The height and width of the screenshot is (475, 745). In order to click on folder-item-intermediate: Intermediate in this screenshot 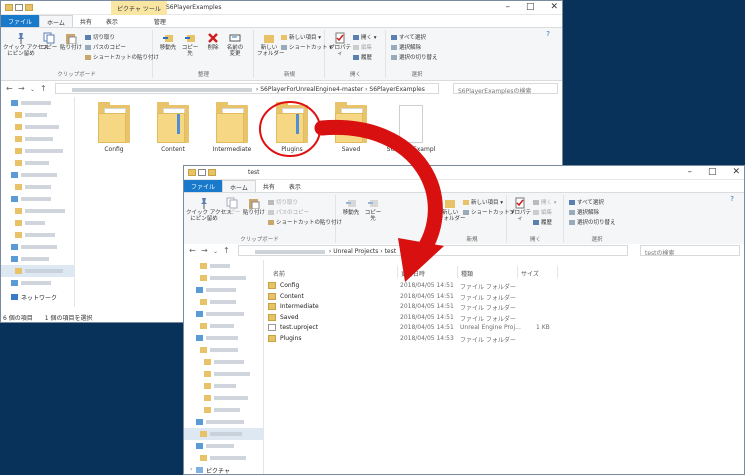, I will do `click(232, 127)`.